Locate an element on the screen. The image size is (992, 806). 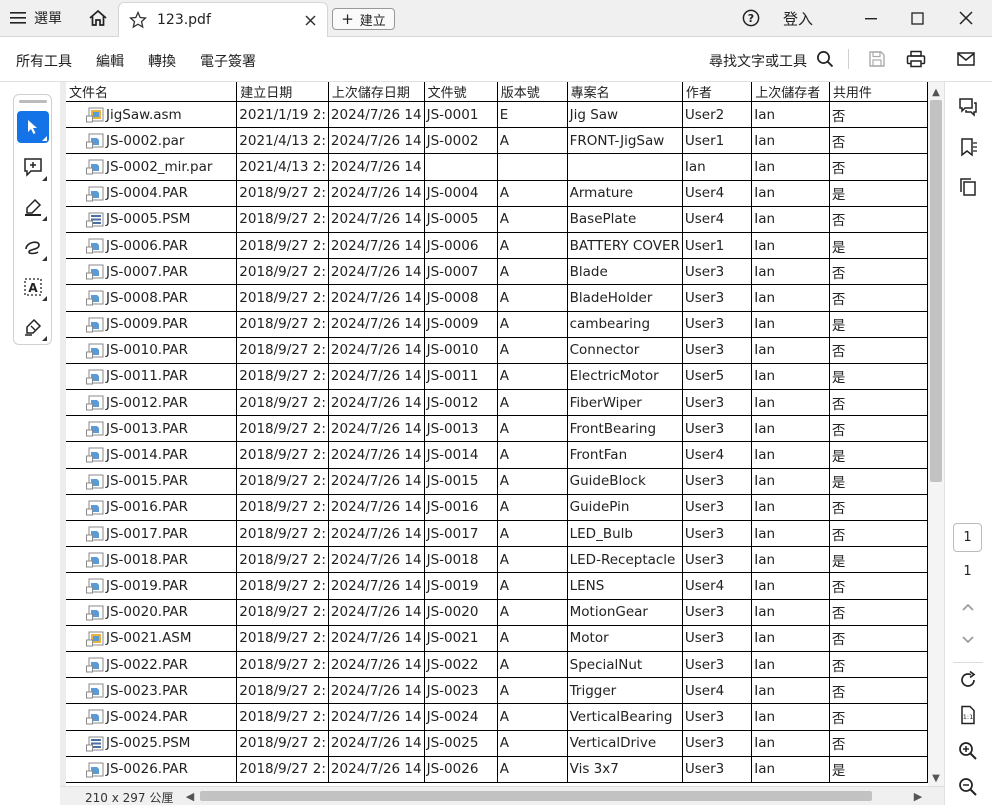
help-button: ? is located at coordinates (751, 18).